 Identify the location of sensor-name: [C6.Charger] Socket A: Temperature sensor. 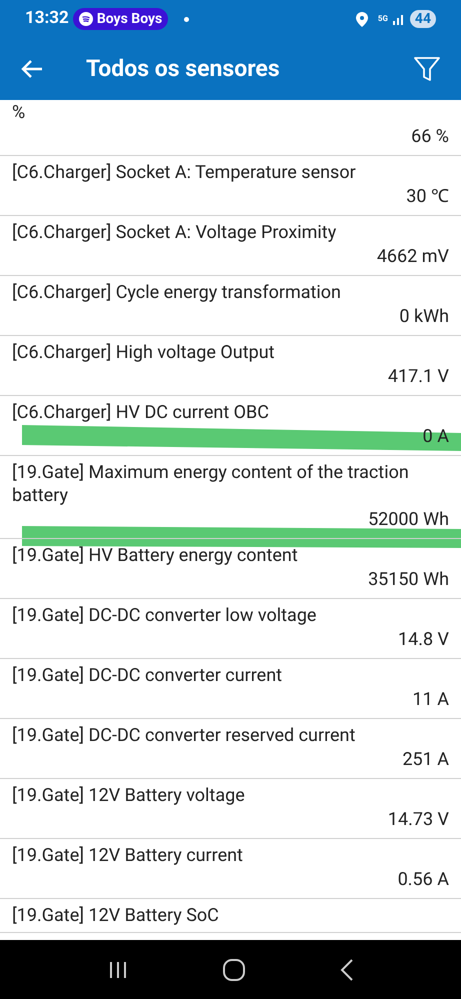
(184, 172).